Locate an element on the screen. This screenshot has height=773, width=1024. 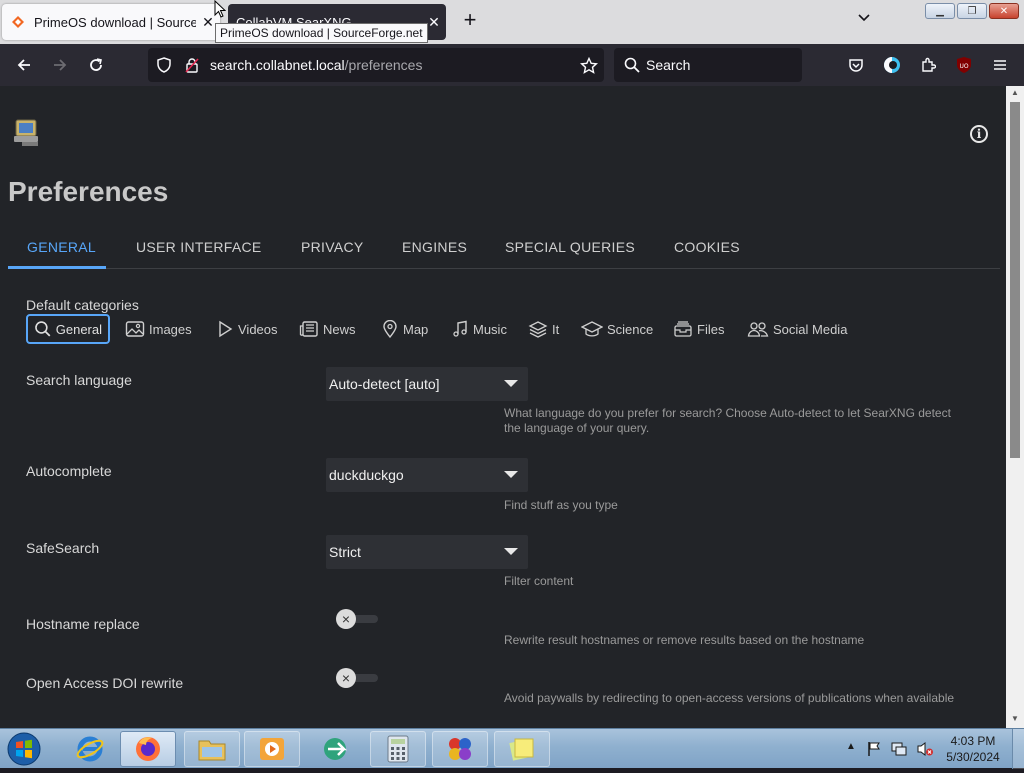
active-tab-indicator is located at coordinates (57, 267).